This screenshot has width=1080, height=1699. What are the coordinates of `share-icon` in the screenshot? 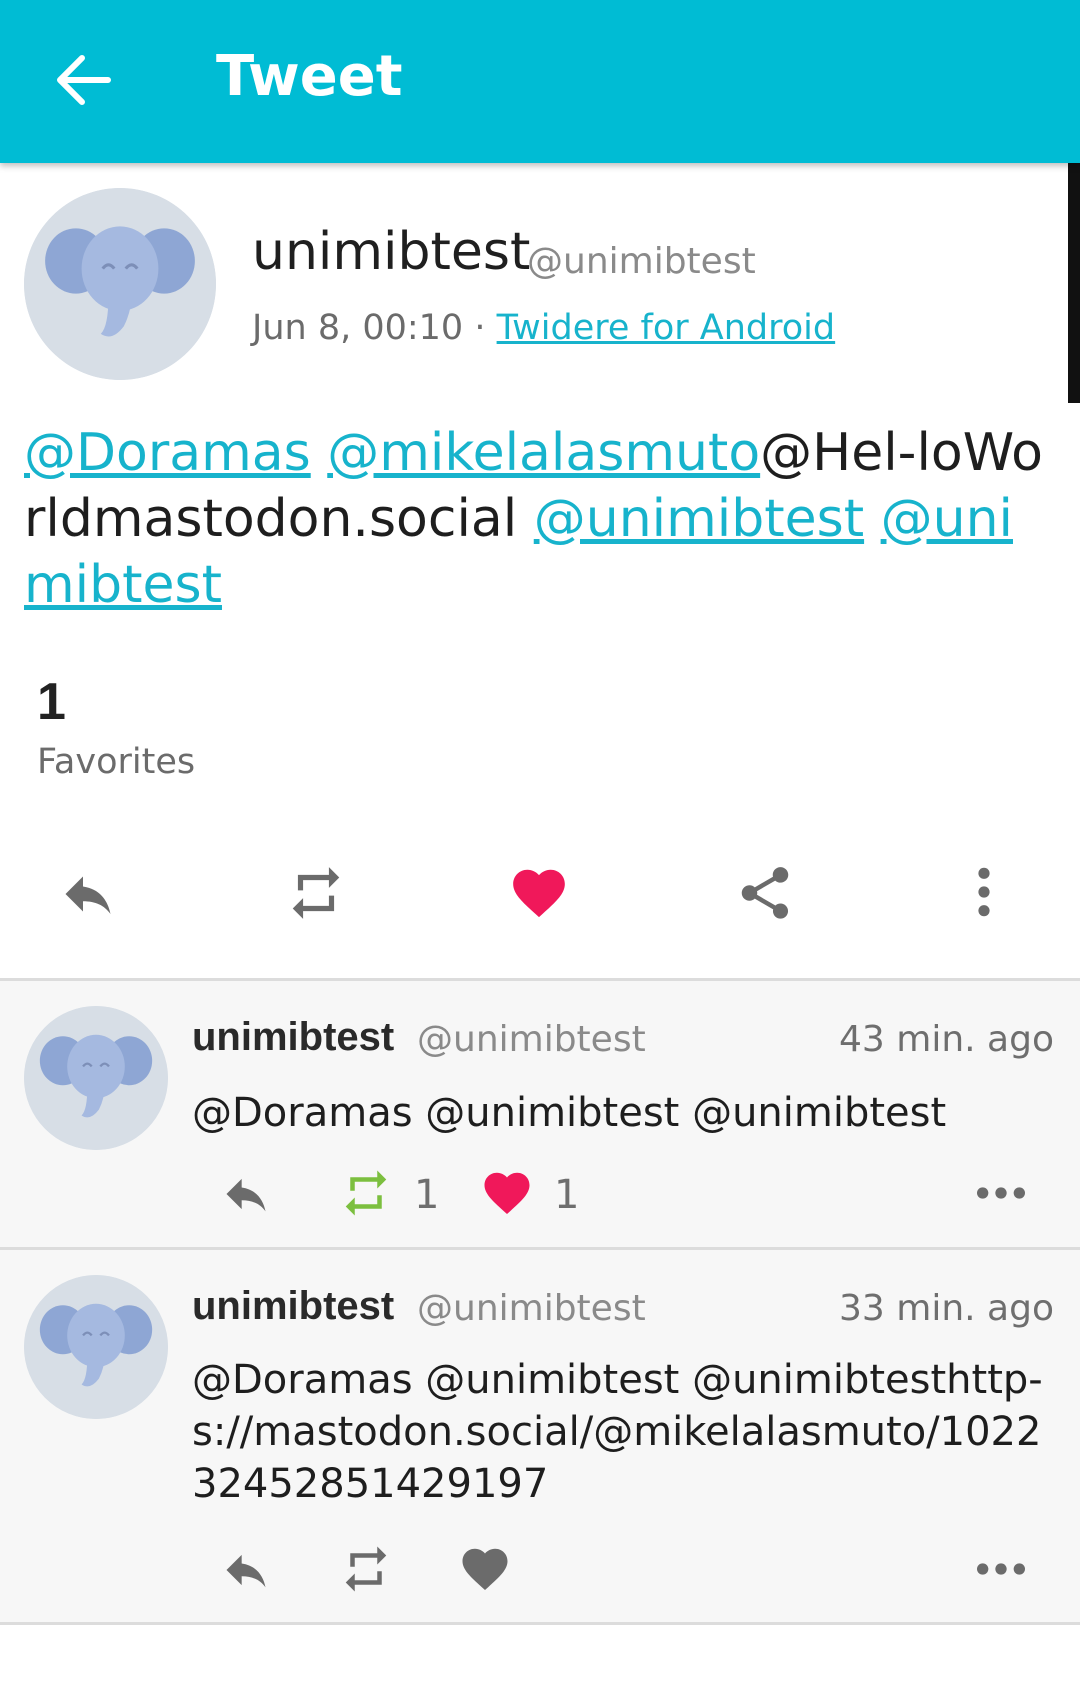 It's located at (765, 893).